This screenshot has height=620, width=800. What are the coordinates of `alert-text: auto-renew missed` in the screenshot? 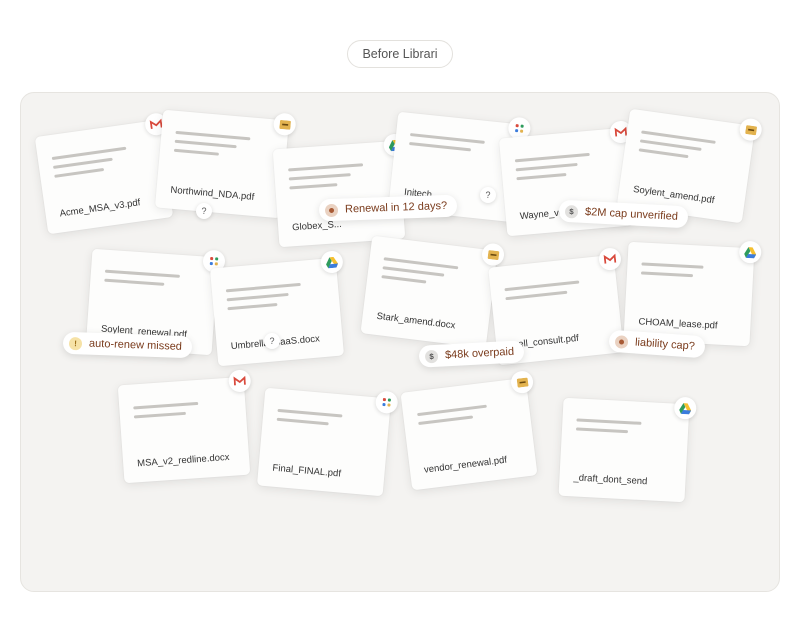 It's located at (135, 345).